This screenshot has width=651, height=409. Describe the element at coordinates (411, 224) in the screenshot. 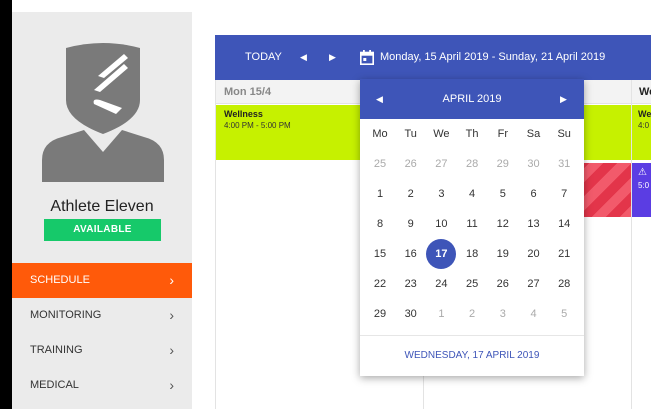

I see `day-cell: 9` at that location.